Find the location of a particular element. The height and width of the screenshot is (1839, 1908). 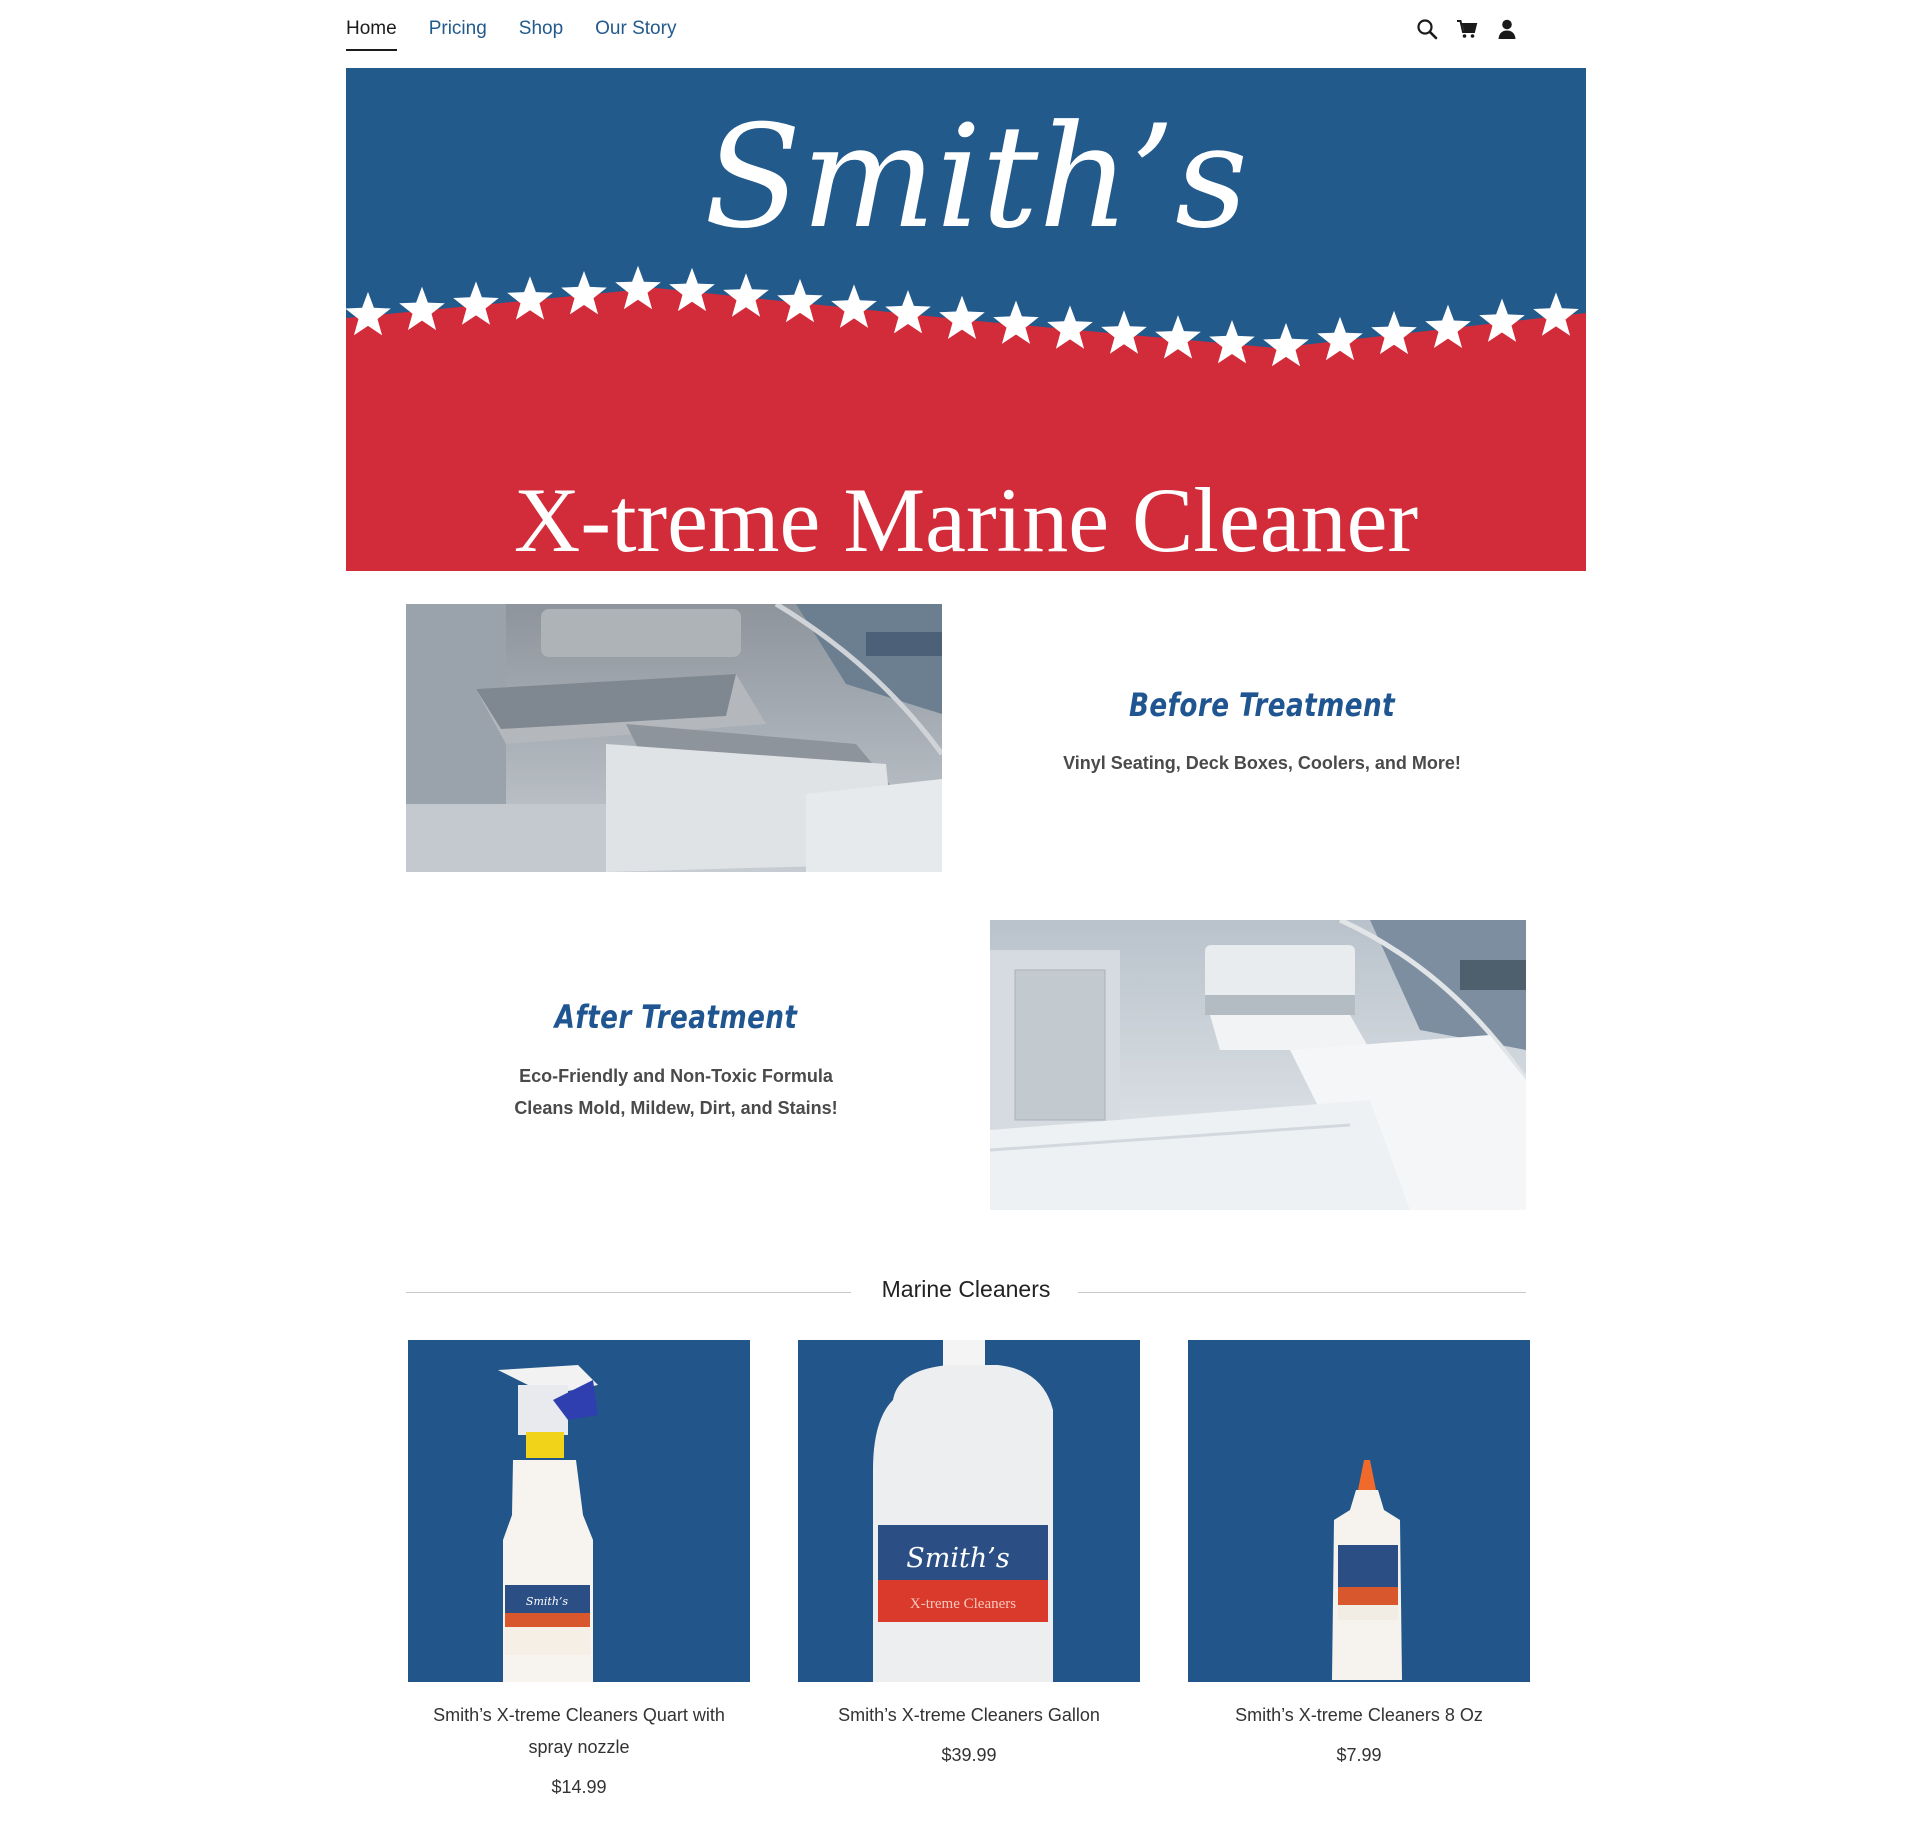

before-heading: Before Treatment is located at coordinates (1262, 705).